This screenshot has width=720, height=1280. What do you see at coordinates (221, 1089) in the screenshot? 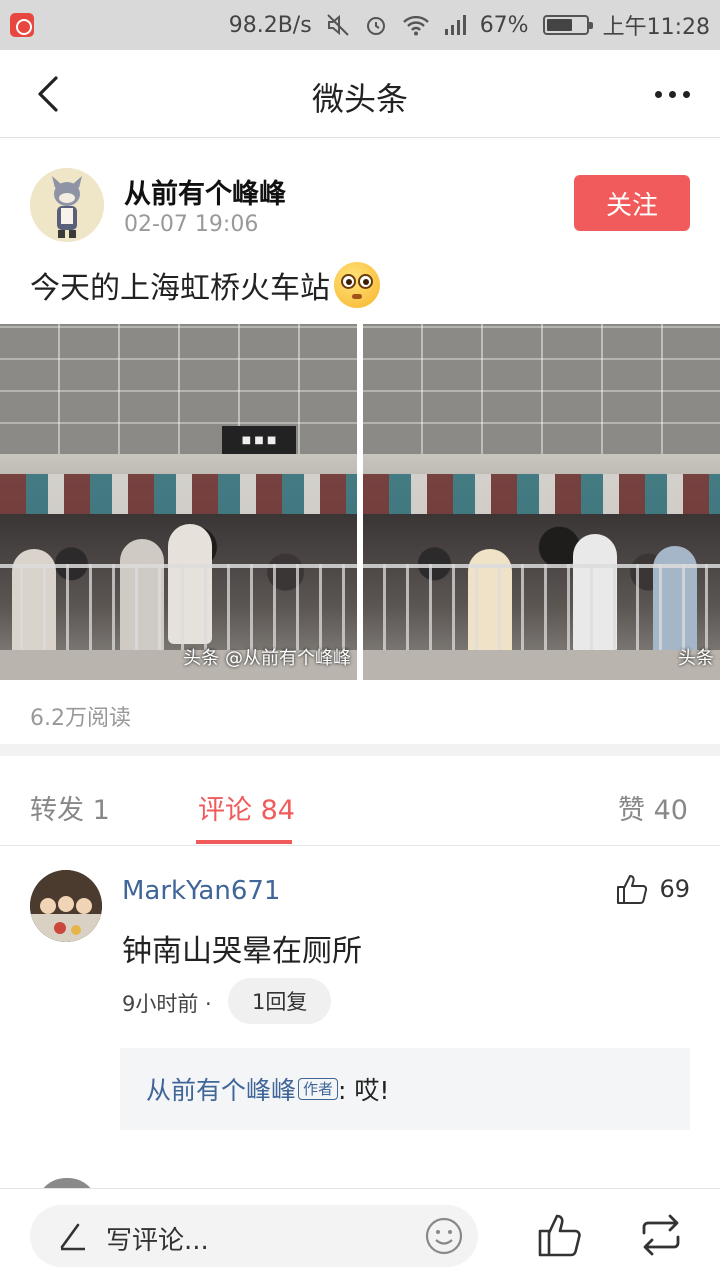
I see `reply-author: 从前有个峰峰` at bounding box center [221, 1089].